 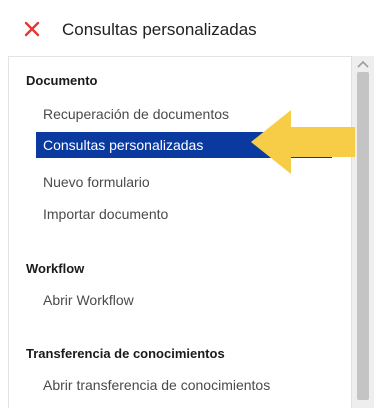 I want to click on vertical-scrollbar, so click(x=362, y=232).